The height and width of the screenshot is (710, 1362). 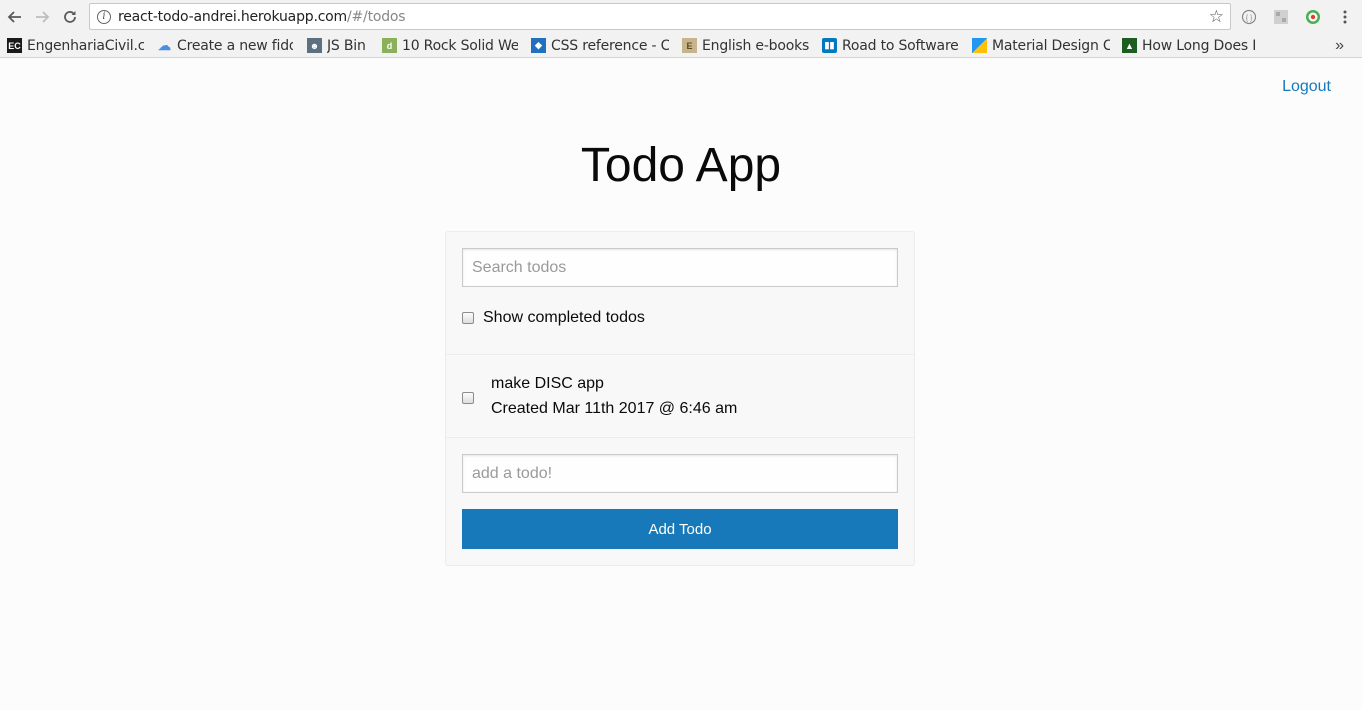 I want to click on hl-icon: ▲, so click(x=1129, y=45).